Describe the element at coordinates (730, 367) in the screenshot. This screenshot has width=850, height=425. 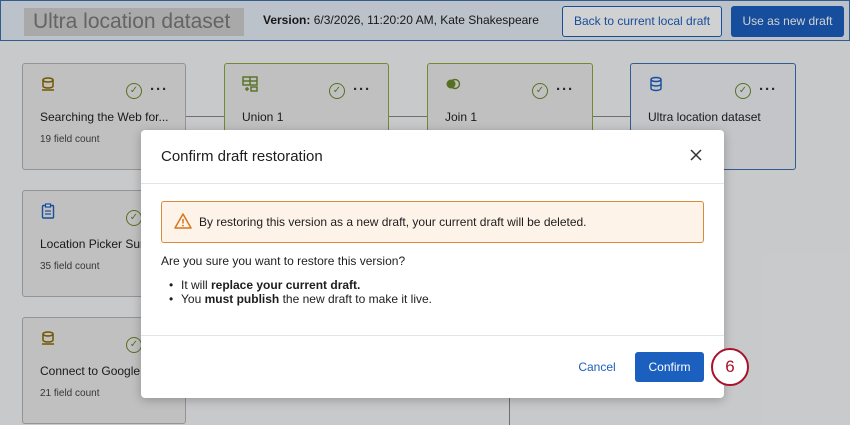
I see `step-number-badge: 6` at that location.